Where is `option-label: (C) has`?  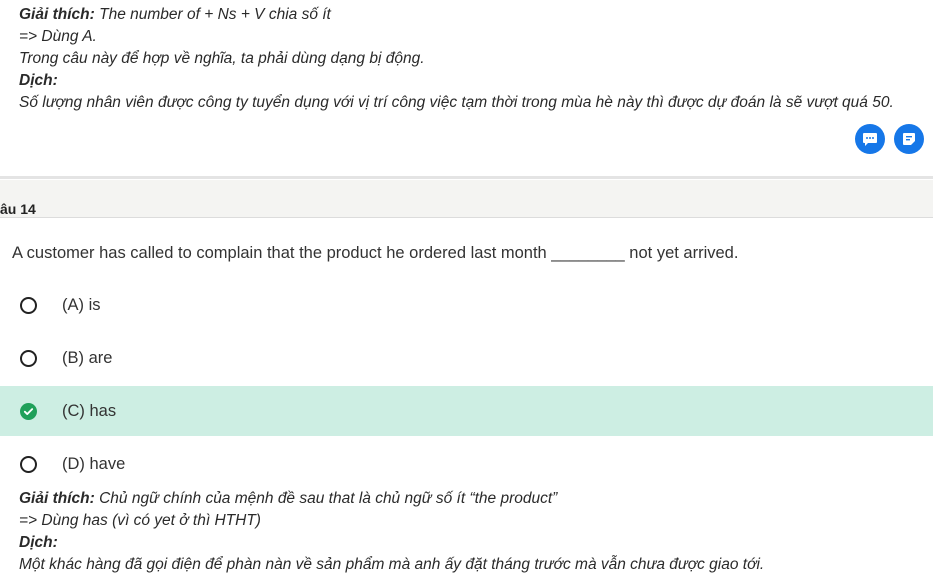 option-label: (C) has is located at coordinates (89, 410).